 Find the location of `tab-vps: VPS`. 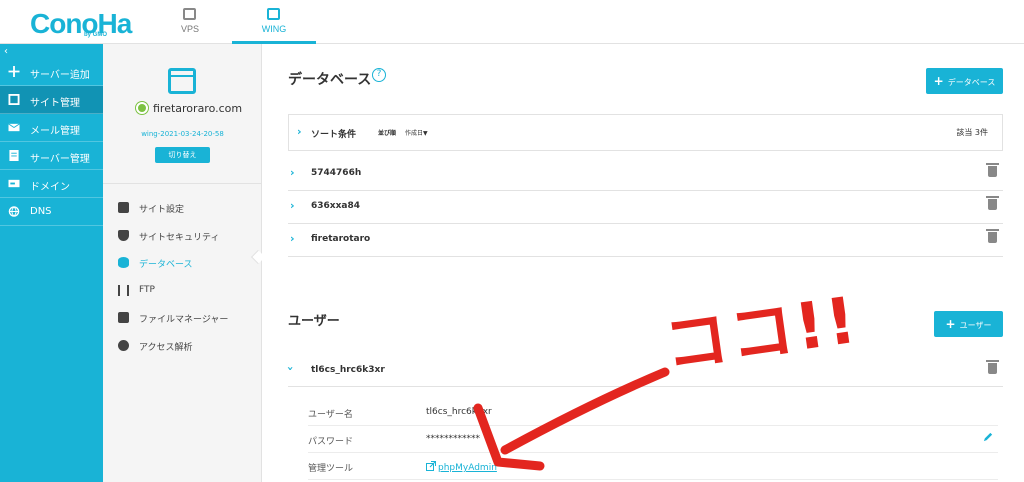

tab-vps: VPS is located at coordinates (190, 22).